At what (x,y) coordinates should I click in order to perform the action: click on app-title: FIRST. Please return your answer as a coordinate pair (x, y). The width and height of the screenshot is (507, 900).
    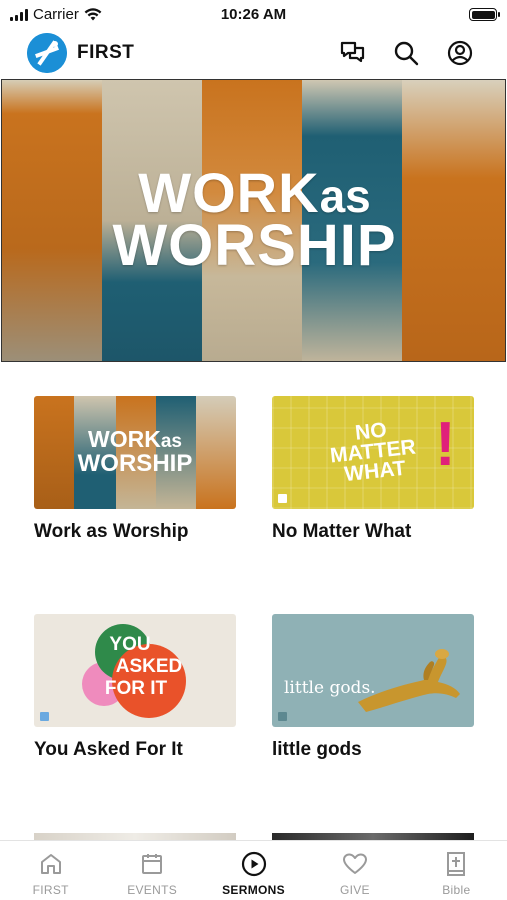
    Looking at the image, I should click on (106, 52).